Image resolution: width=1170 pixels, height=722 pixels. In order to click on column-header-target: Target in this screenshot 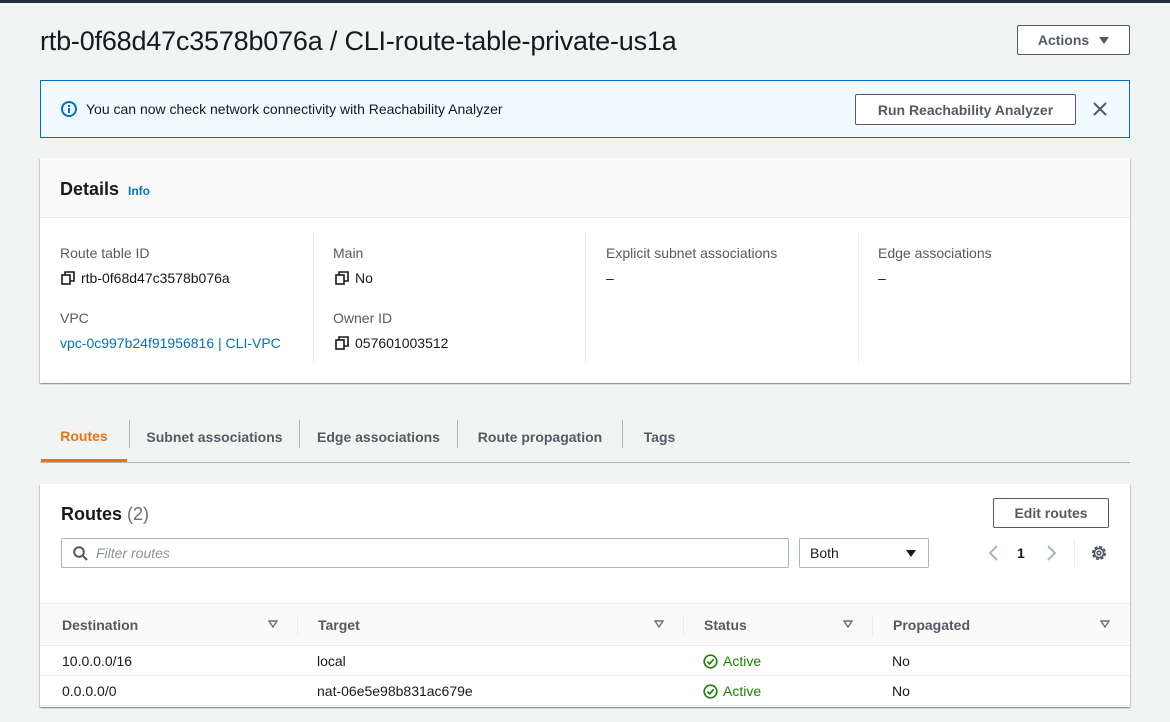, I will do `click(339, 625)`.